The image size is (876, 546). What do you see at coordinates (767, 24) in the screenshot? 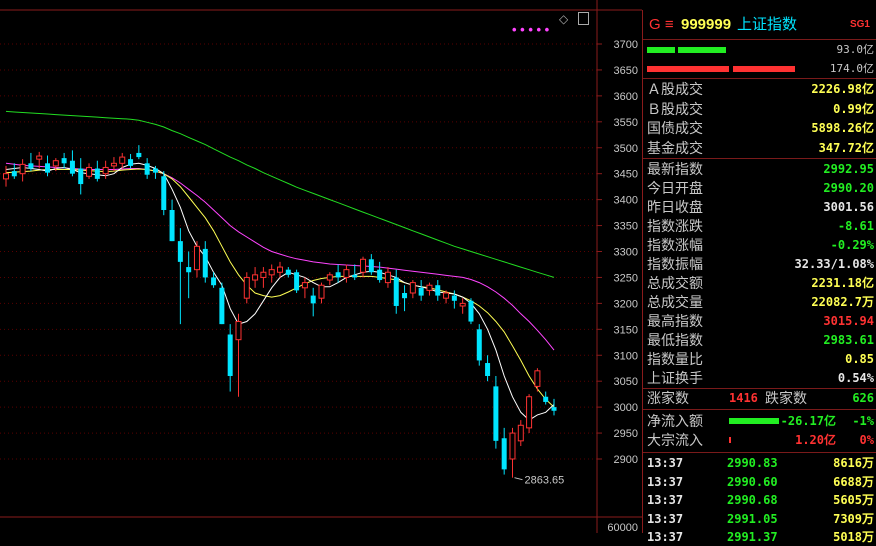
I see `index-name: 上证指数` at bounding box center [767, 24].